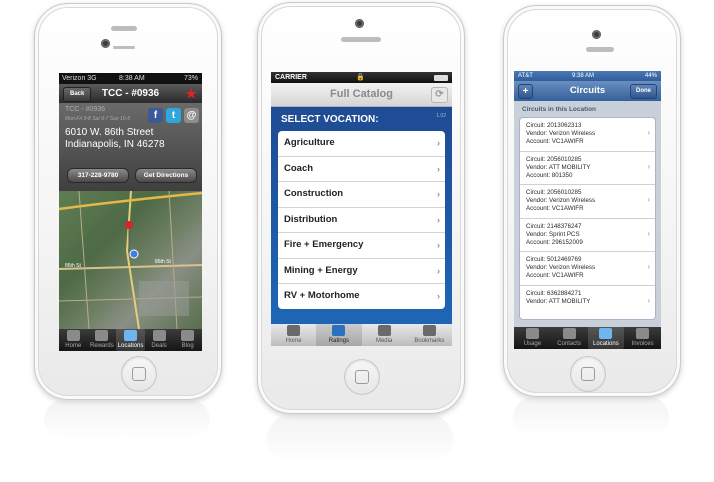  I want to click on store-hours: Mon-Fri 9-8 Sat 9-7 Sun 10-5, so click(98, 119).